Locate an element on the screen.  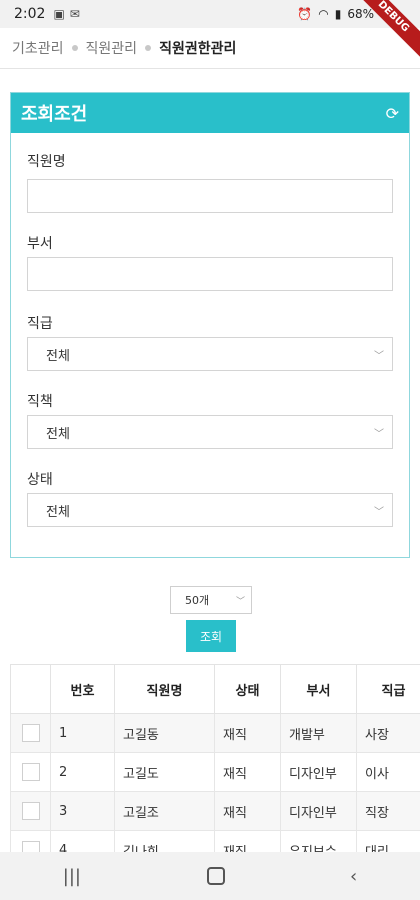
state-select-value: 전체 is located at coordinates (58, 512).